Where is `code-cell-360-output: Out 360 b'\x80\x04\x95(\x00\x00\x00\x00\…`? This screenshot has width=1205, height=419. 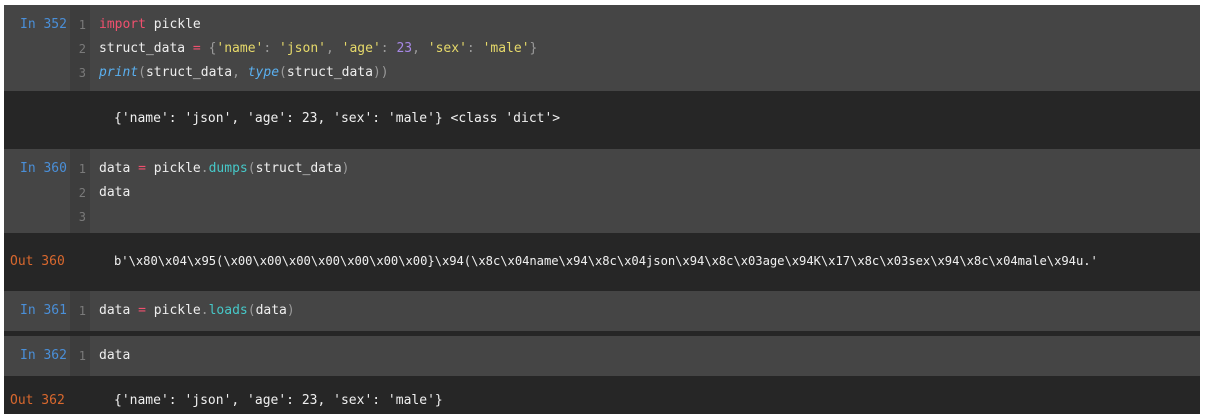 code-cell-360-output: Out 360 b'\x80\x04\x95(\x00\x00\x00\x00\… is located at coordinates (602, 262).